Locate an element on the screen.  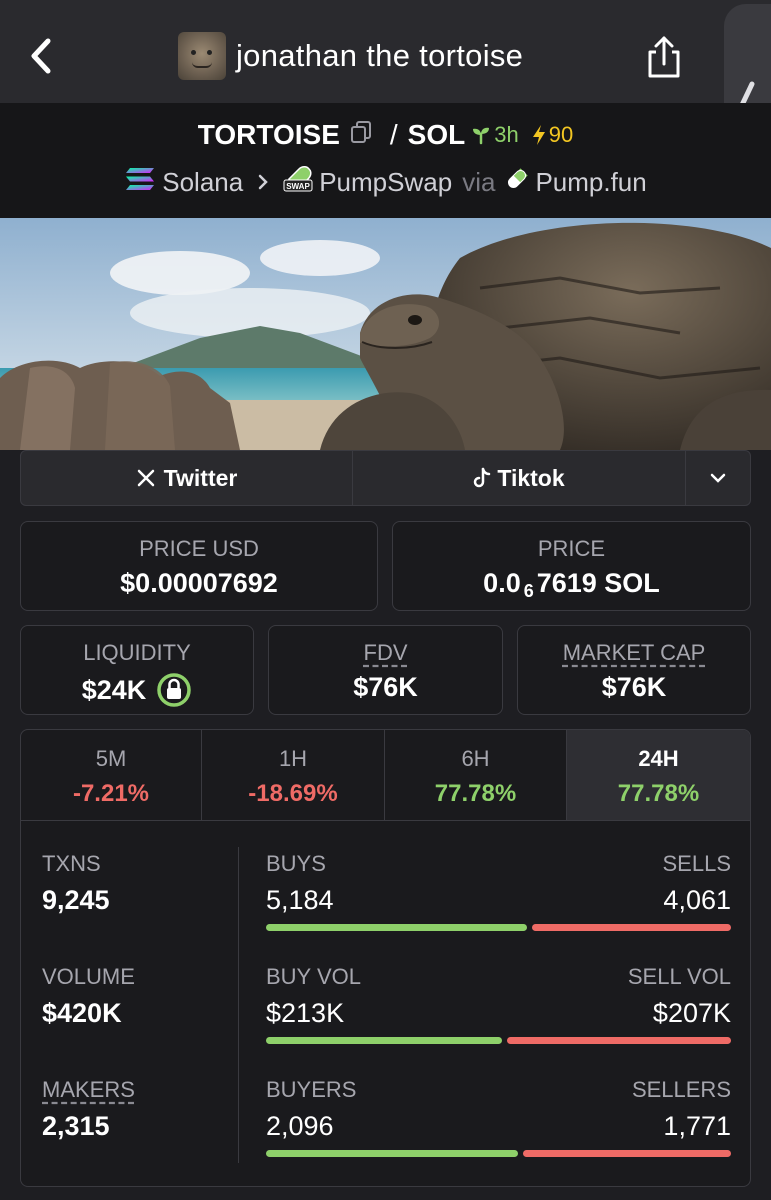
token-name: jonathan the tortoise is located at coordinates (380, 55).